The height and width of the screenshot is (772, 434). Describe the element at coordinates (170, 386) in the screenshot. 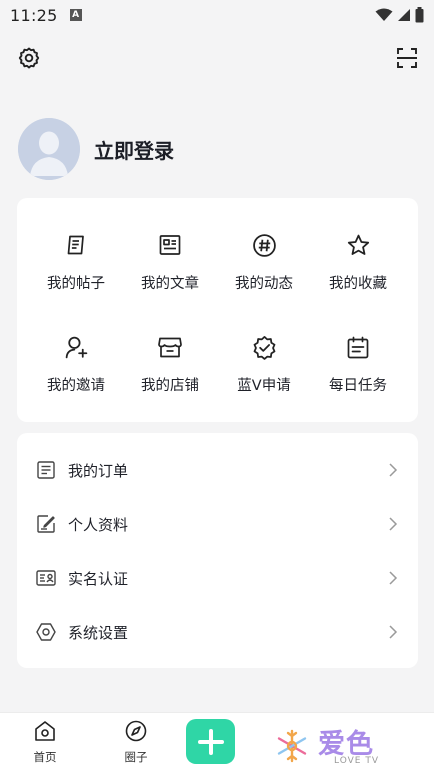

I see `grid-item-label: 我的店铺` at that location.